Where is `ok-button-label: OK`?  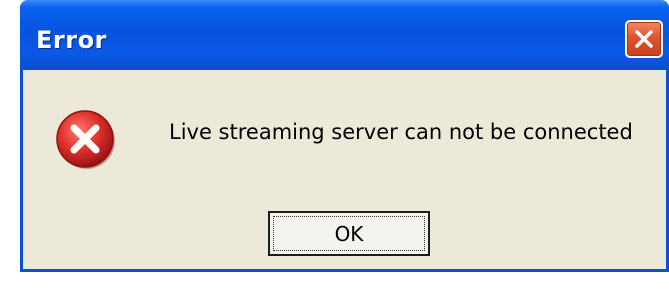 ok-button-label: OK is located at coordinates (349, 233).